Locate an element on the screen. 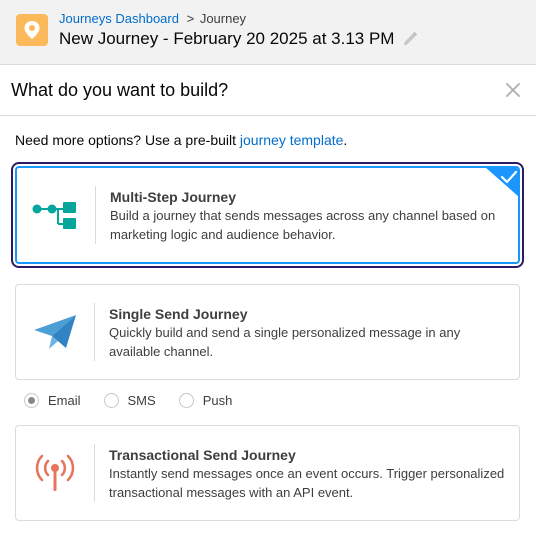  multi-step-journey-title: Multi-Step Journey is located at coordinates (173, 197).